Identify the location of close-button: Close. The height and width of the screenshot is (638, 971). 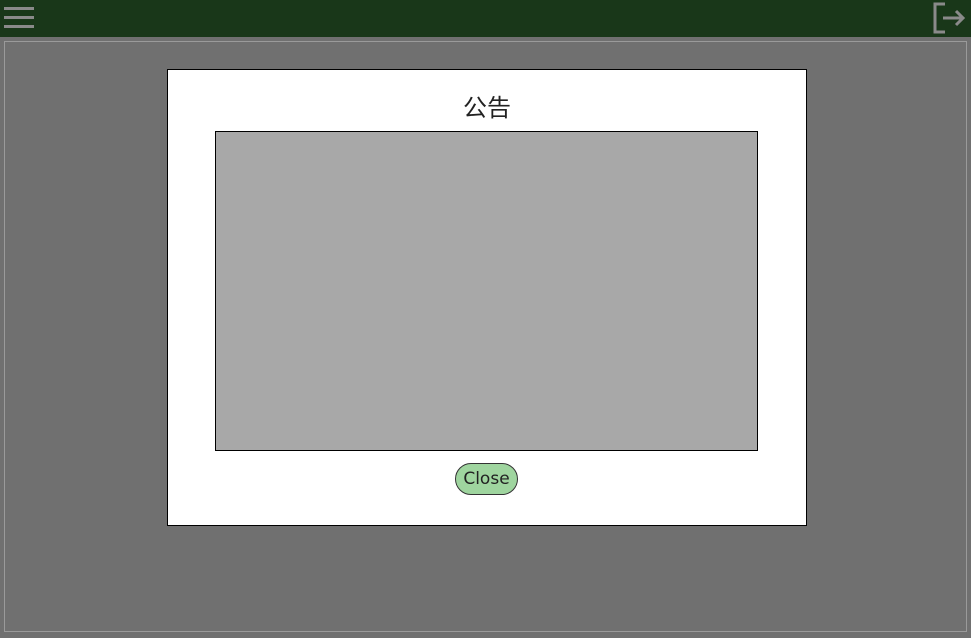
(486, 479).